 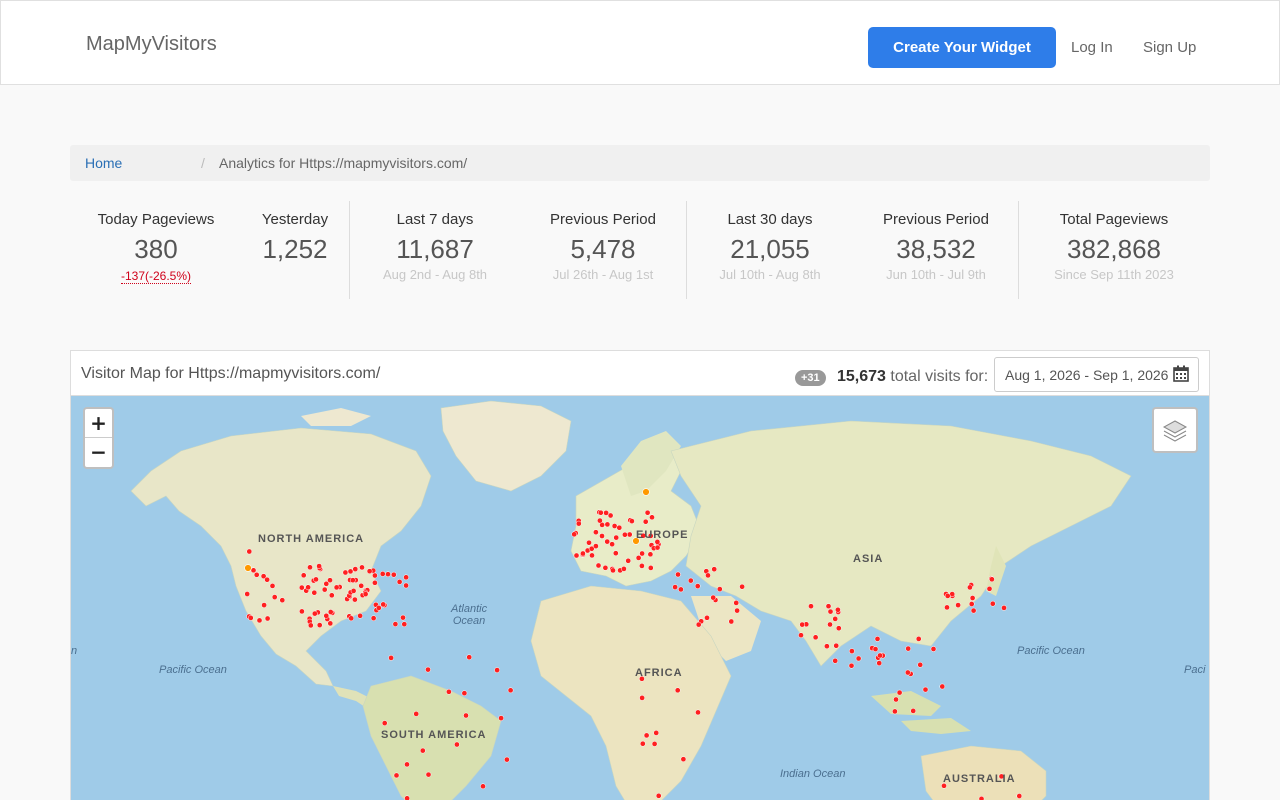 What do you see at coordinates (98, 452) in the screenshot?
I see `zoom-out-button: −` at bounding box center [98, 452].